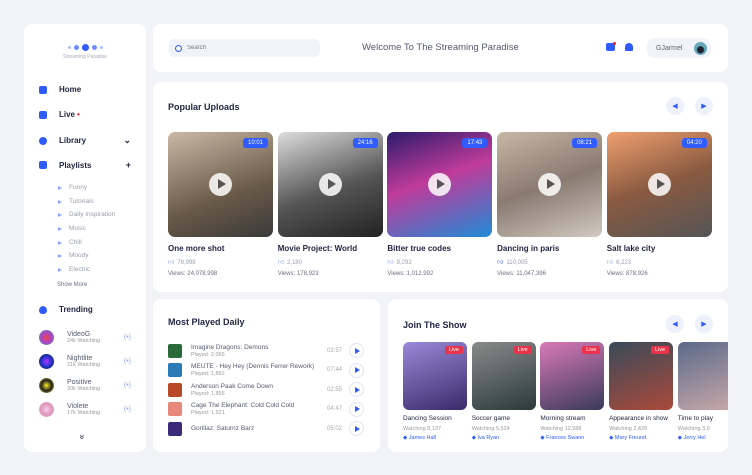 This screenshot has height=475, width=752. I want to click on playlist-item: Electric, so click(74, 269).